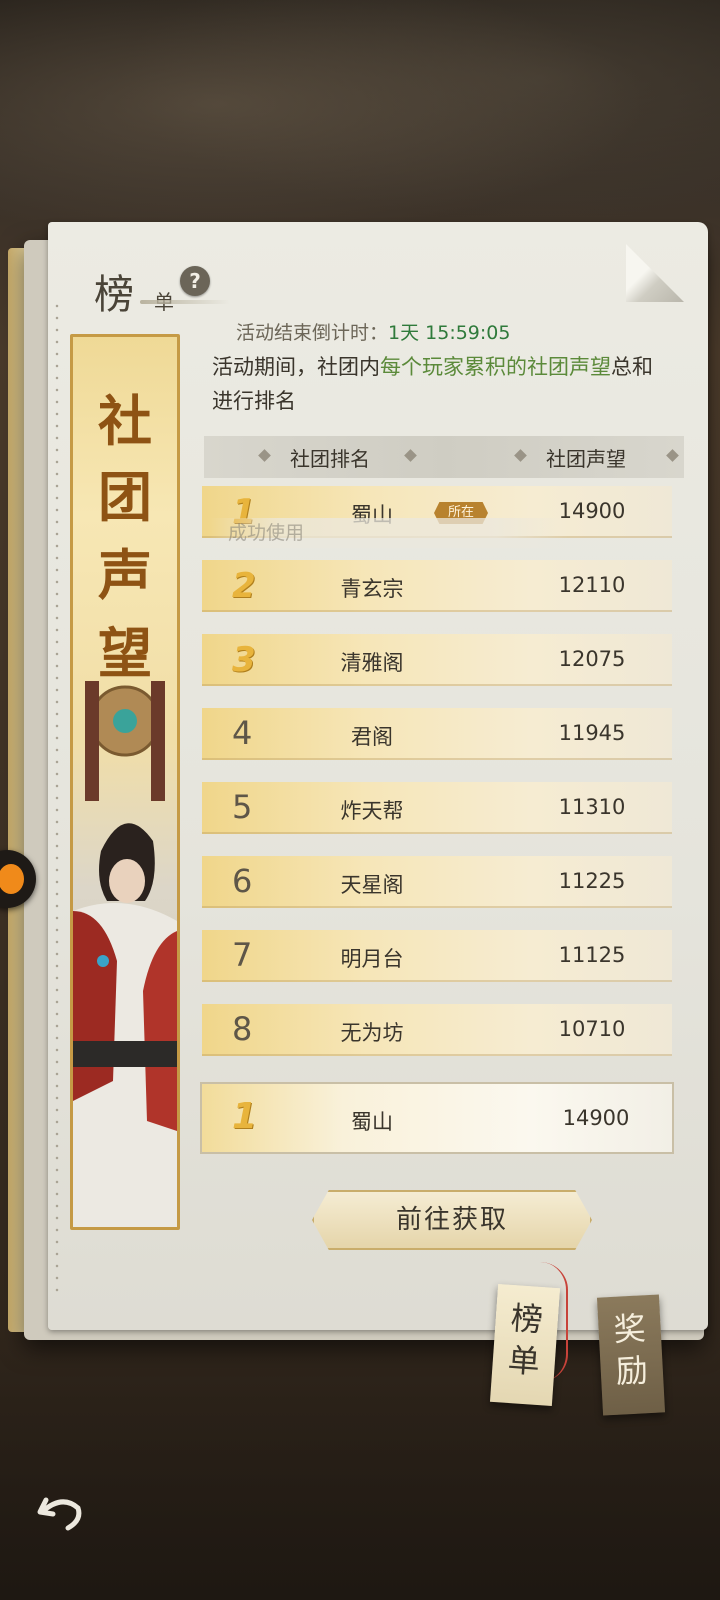  What do you see at coordinates (59, 1514) in the screenshot?
I see `back-arrow-glyph` at bounding box center [59, 1514].